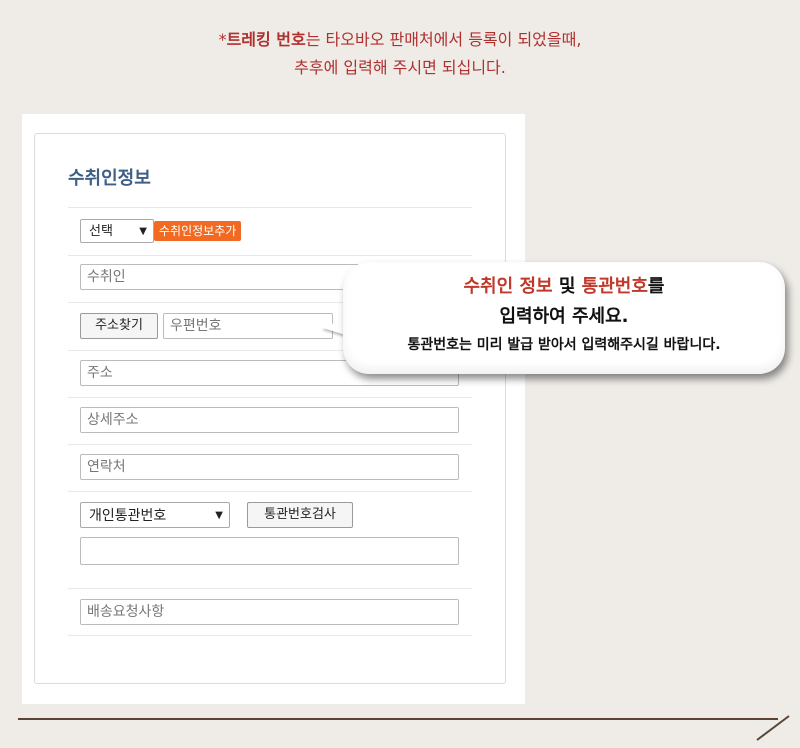  I want to click on address-detail-input: 상세주소, so click(269, 420).